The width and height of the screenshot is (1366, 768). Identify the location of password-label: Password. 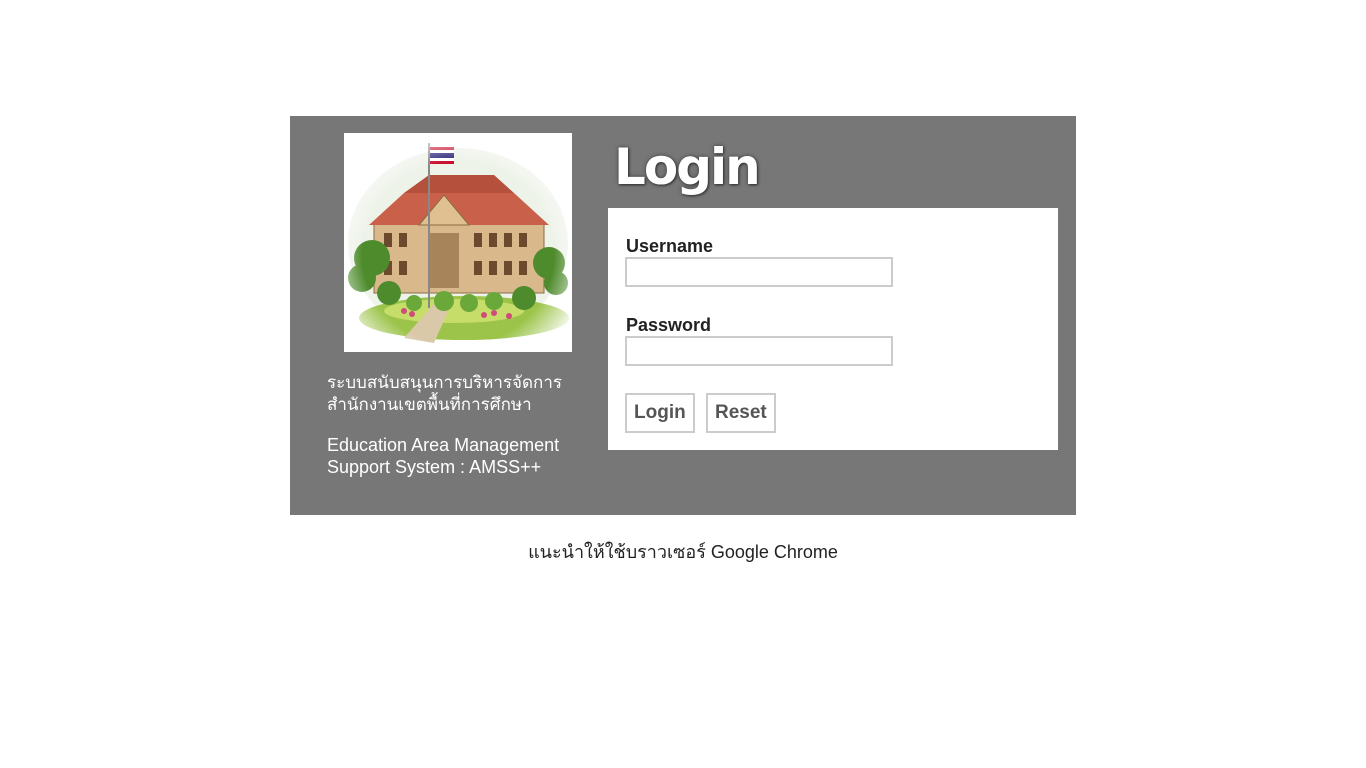
(669, 325).